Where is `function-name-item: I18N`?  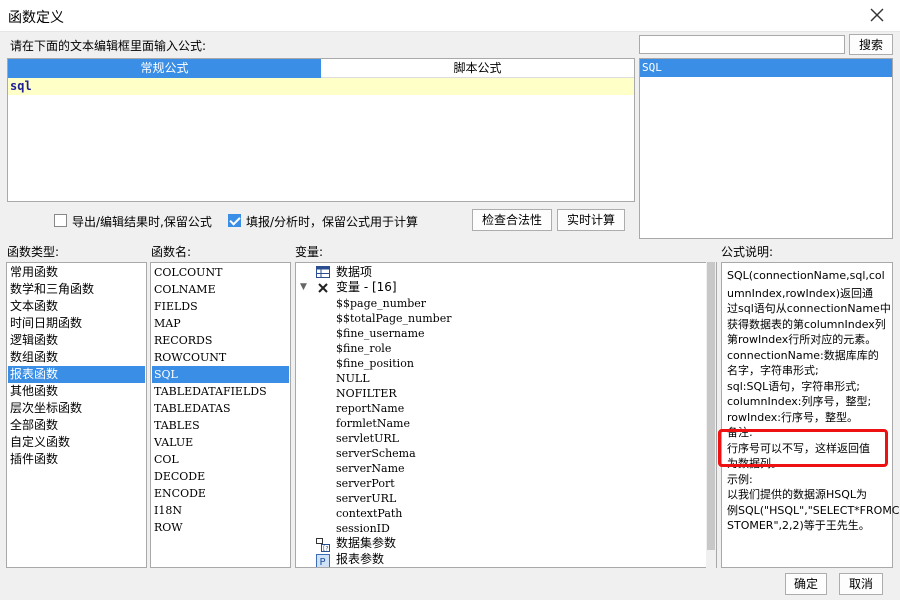
function-name-item: I18N is located at coordinates (220, 510).